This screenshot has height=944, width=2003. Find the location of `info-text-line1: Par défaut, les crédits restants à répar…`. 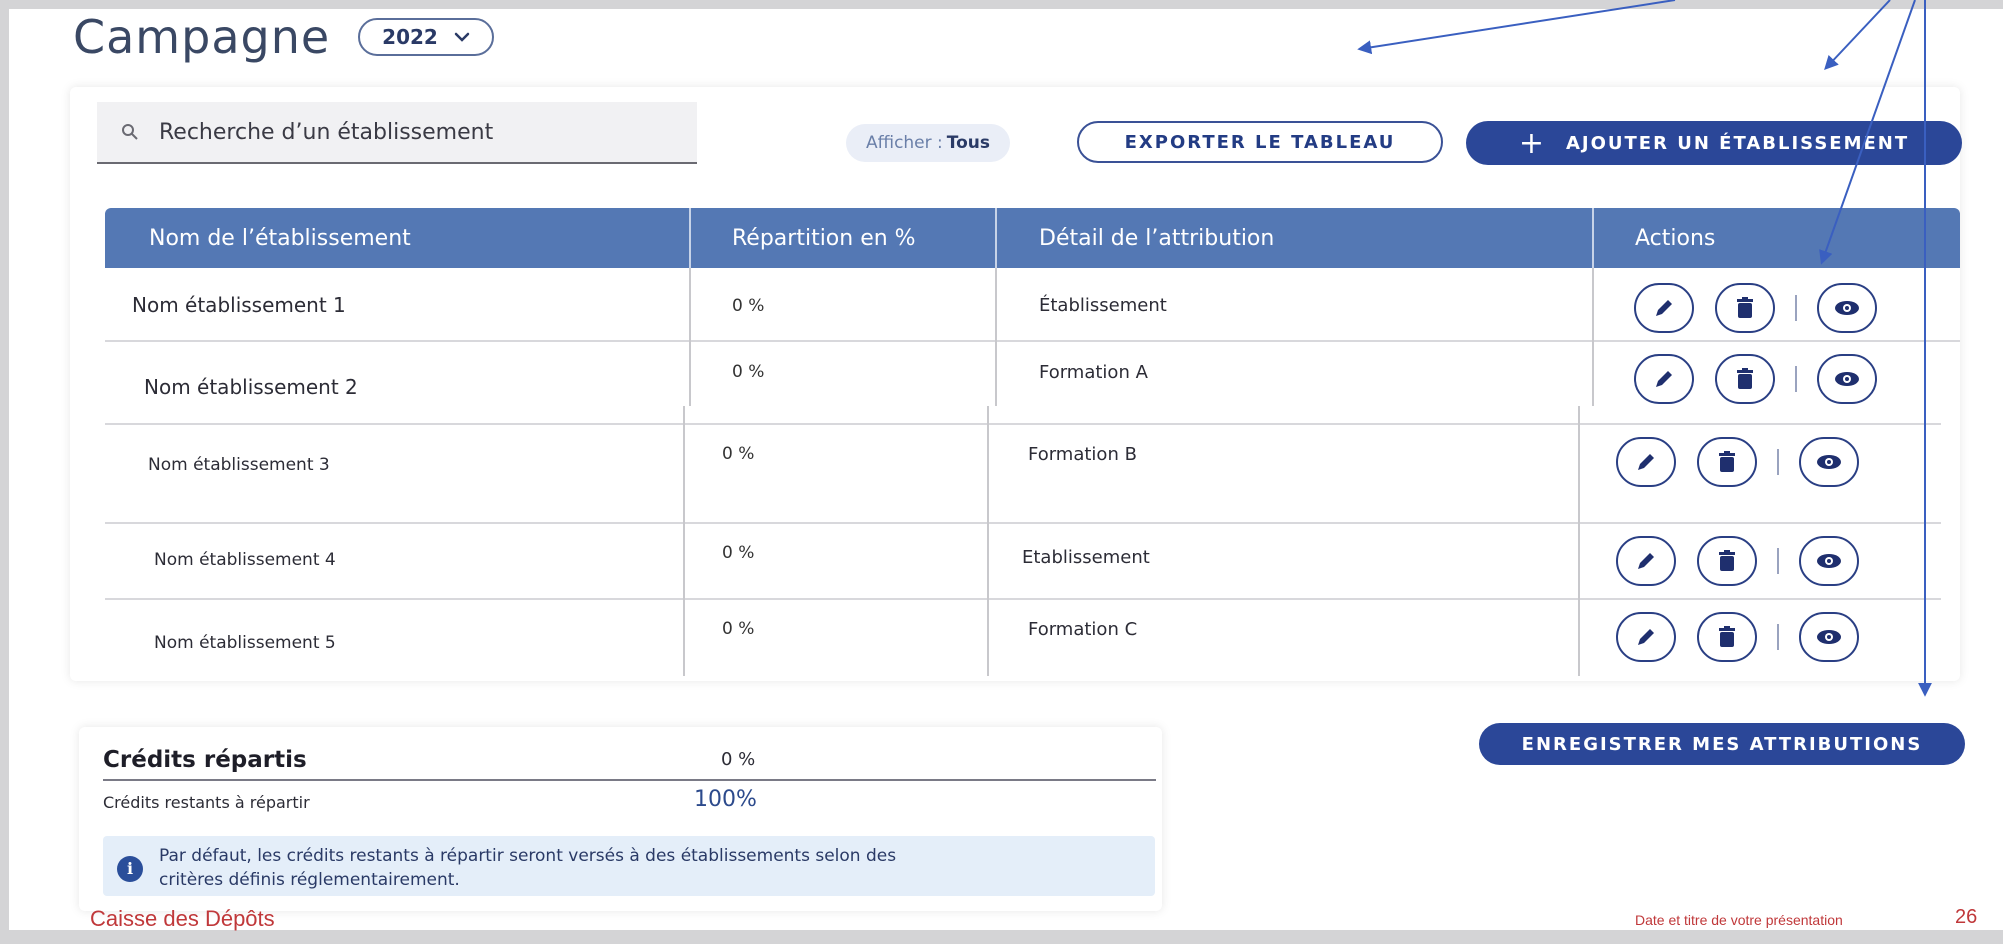

info-text-line1: Par défaut, les crédits restants à répar… is located at coordinates (528, 856).